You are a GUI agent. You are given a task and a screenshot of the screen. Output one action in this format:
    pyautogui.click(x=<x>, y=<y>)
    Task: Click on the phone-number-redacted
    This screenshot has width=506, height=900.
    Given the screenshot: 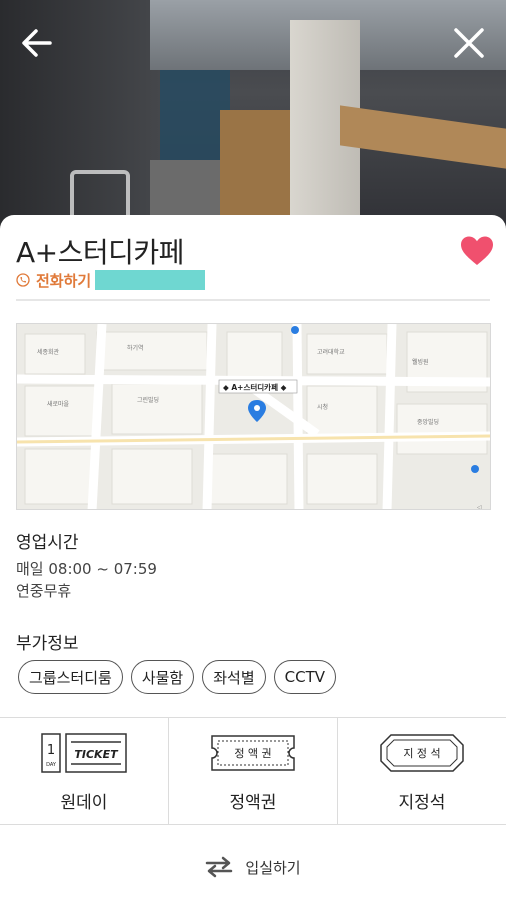 What is the action you would take?
    pyautogui.click(x=150, y=280)
    